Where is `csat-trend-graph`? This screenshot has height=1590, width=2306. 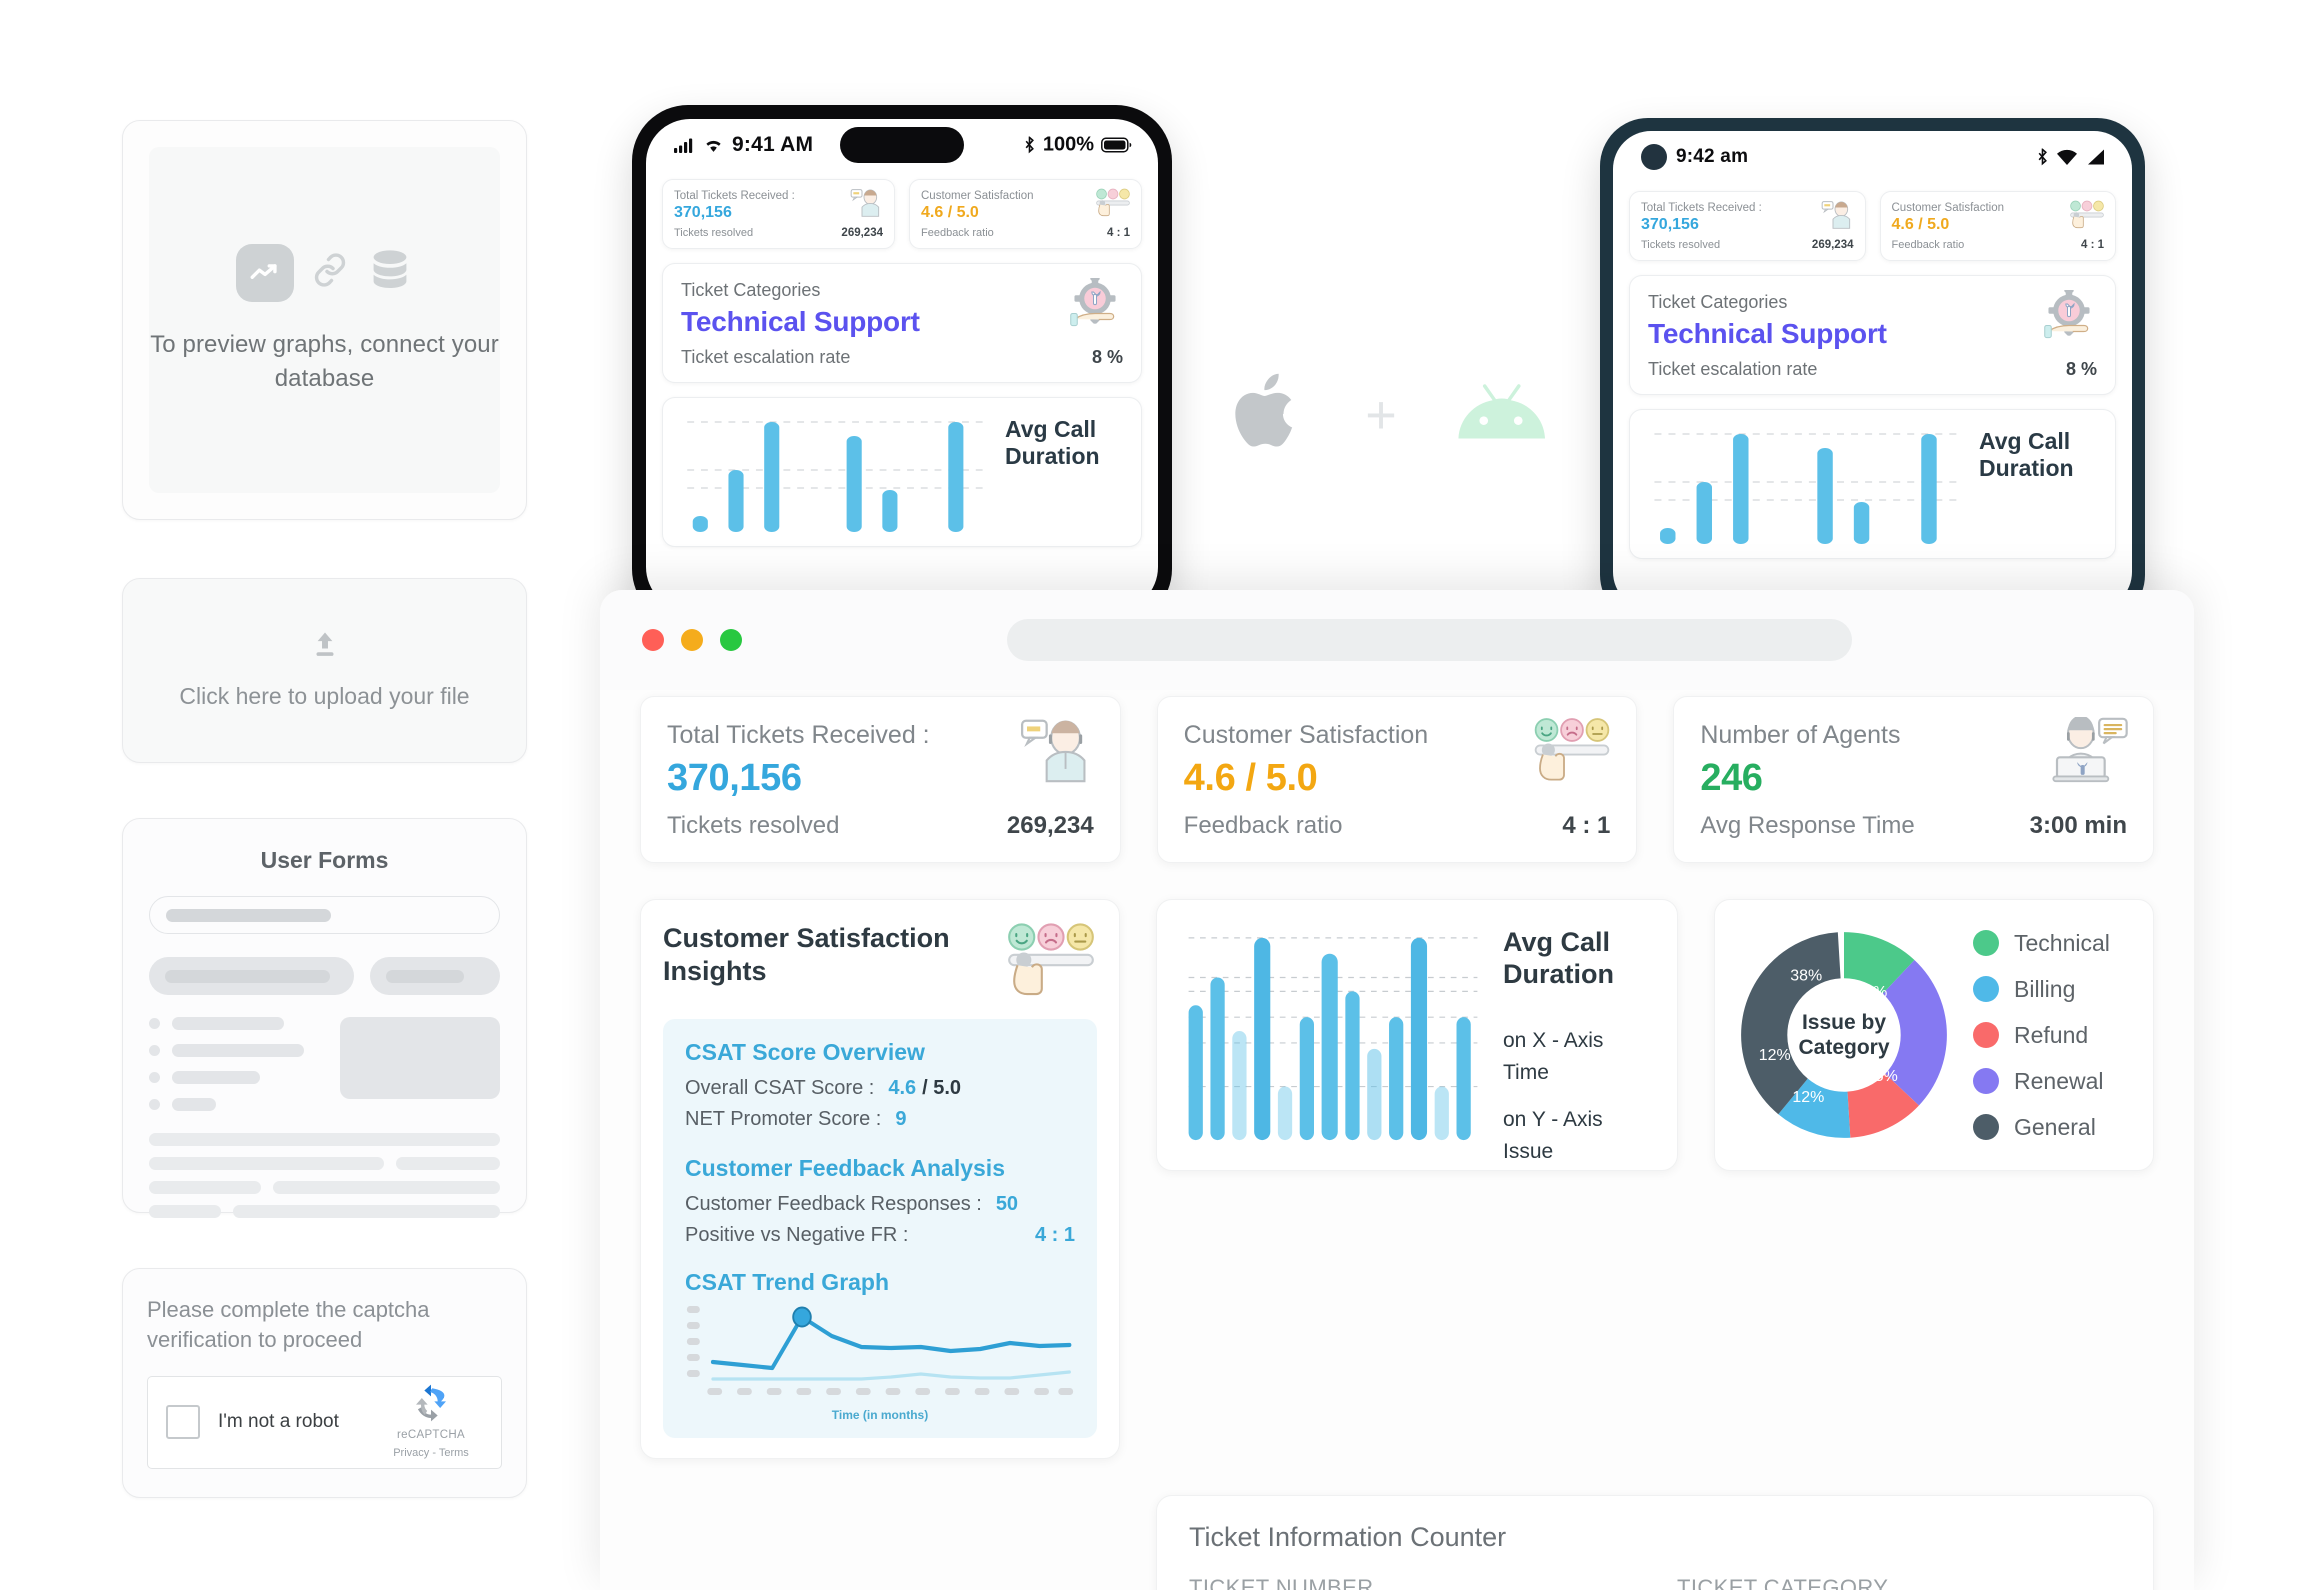
csat-trend-graph is located at coordinates (880, 1353).